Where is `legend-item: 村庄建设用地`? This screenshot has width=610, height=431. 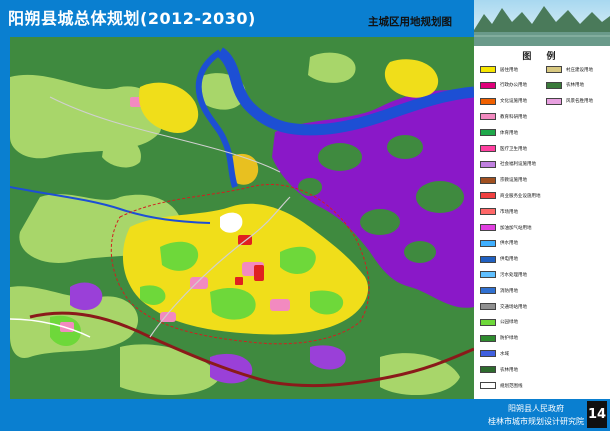 legend-item: 村庄建设用地 is located at coordinates (569, 69).